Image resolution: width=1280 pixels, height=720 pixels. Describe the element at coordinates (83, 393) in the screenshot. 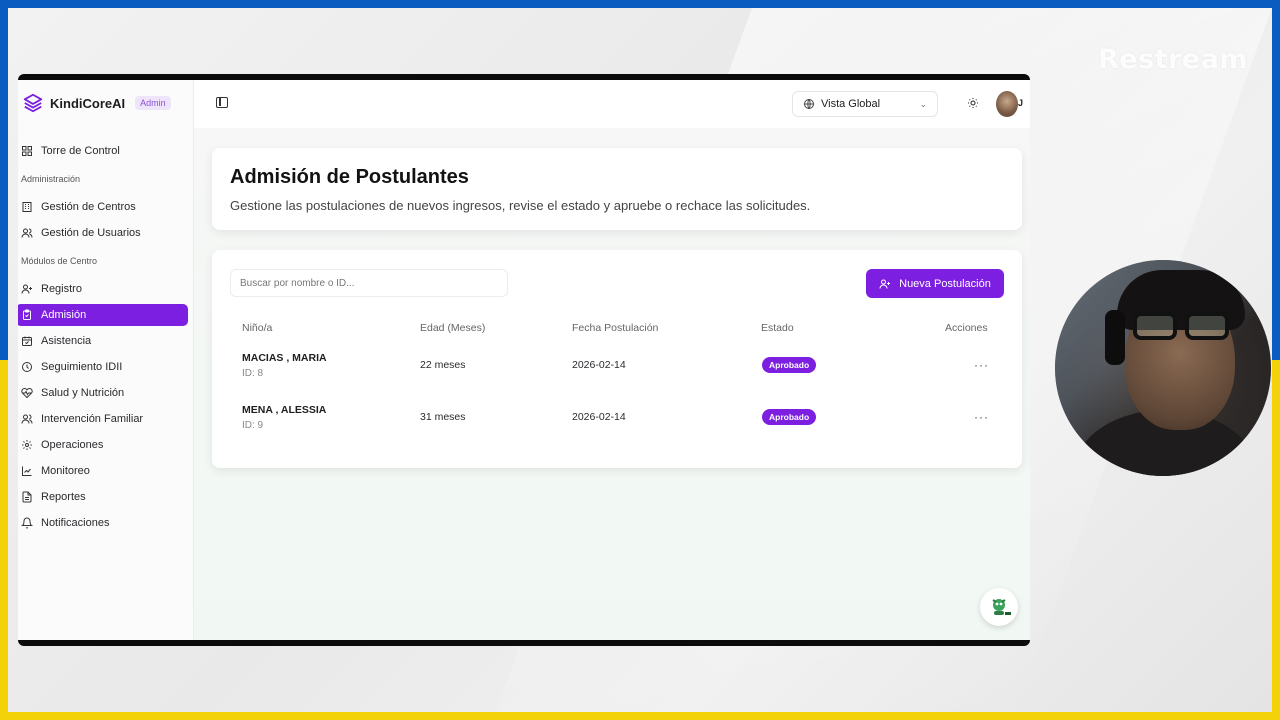

I see `sidebar-item-label: Salud y Nutrición` at that location.